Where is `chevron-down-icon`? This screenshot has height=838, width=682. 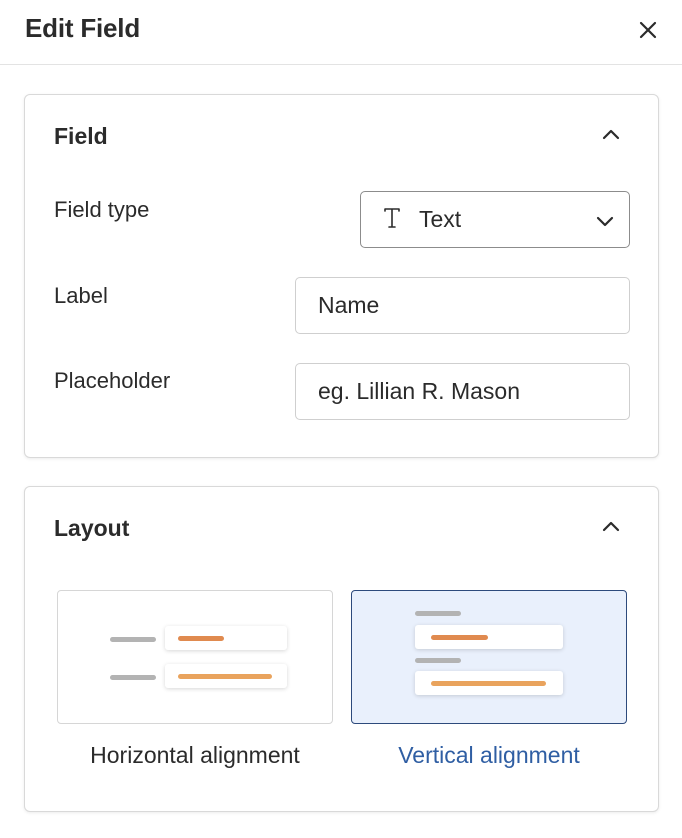 chevron-down-icon is located at coordinates (605, 221).